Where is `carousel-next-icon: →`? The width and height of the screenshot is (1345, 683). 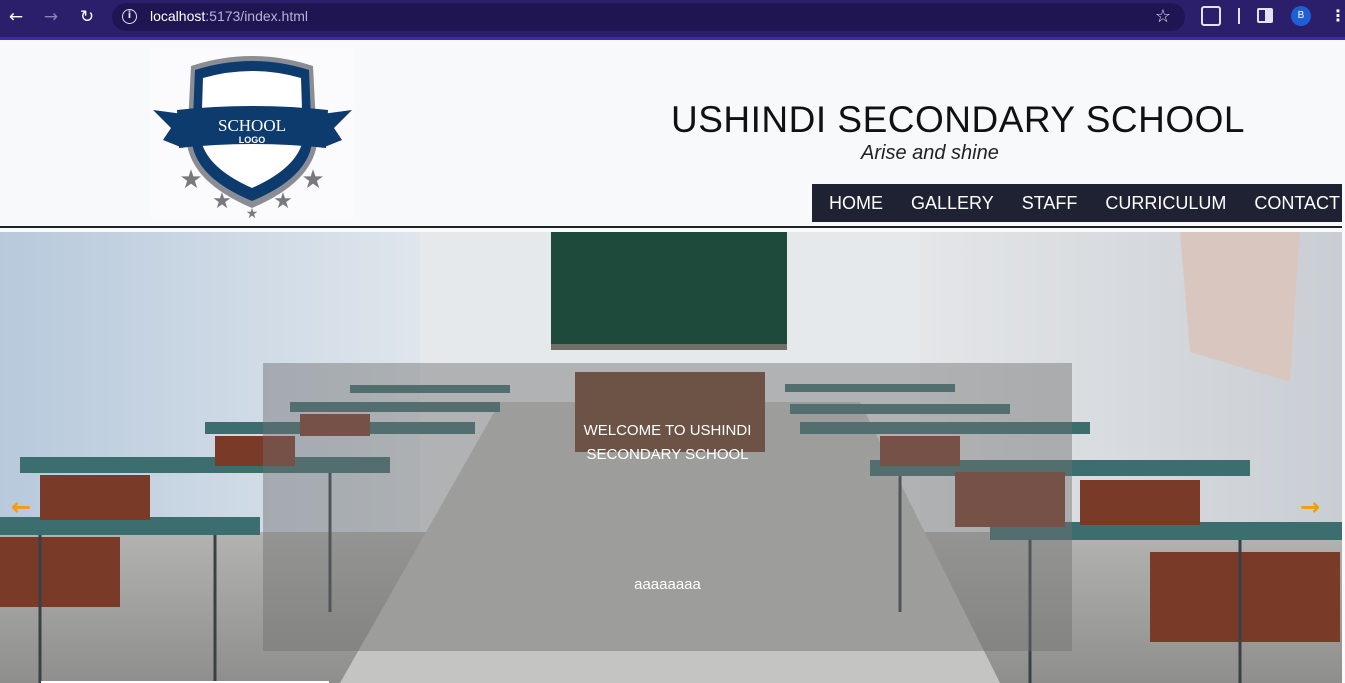
carousel-next-icon: → is located at coordinates (1310, 507).